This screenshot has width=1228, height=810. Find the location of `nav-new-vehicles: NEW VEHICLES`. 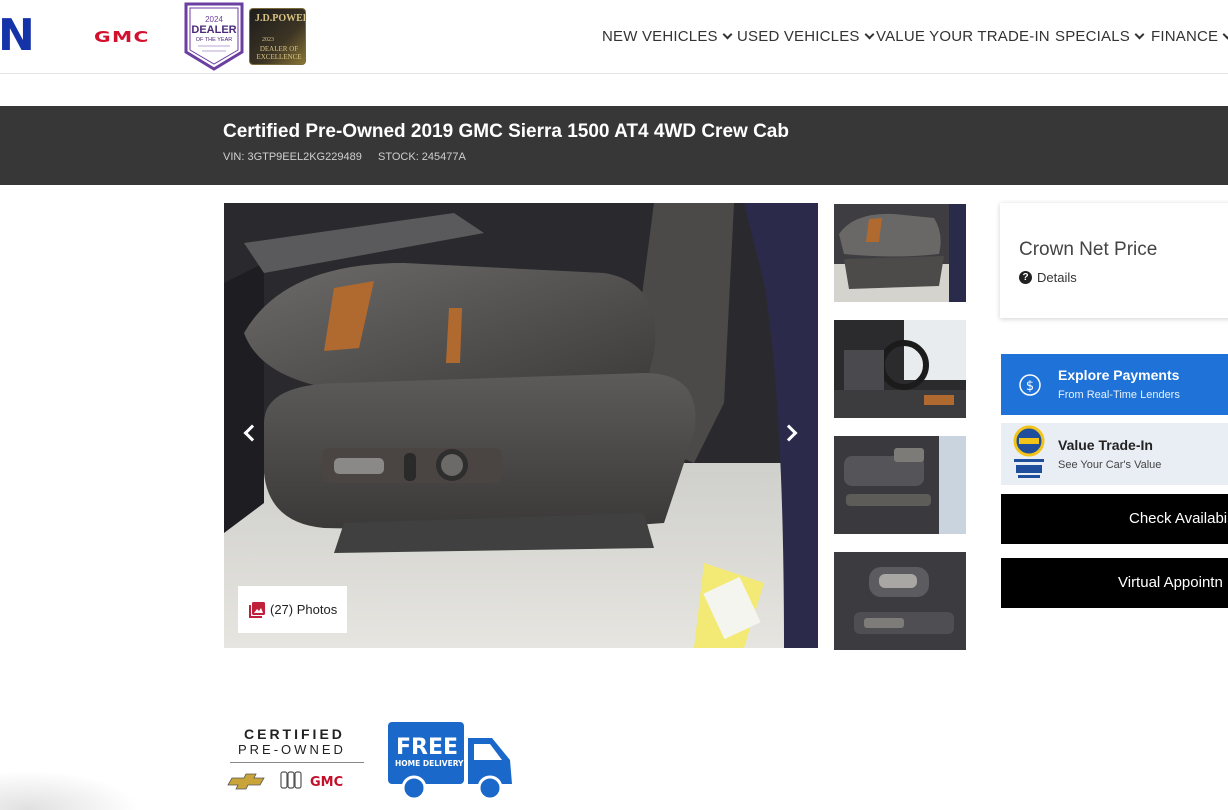

nav-new-vehicles: NEW VEHICLES is located at coordinates (667, 36).